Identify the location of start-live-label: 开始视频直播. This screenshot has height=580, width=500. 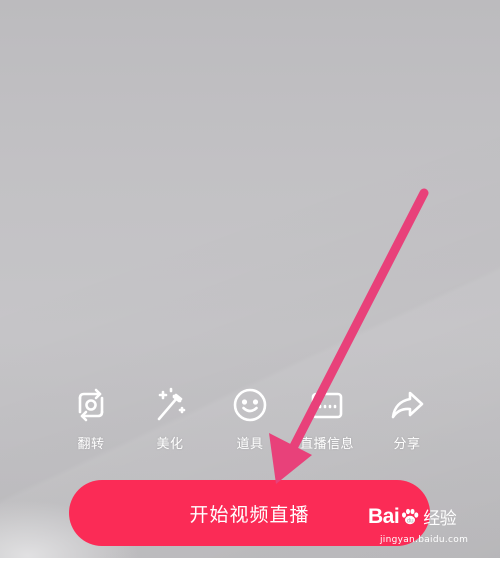
(249, 514).